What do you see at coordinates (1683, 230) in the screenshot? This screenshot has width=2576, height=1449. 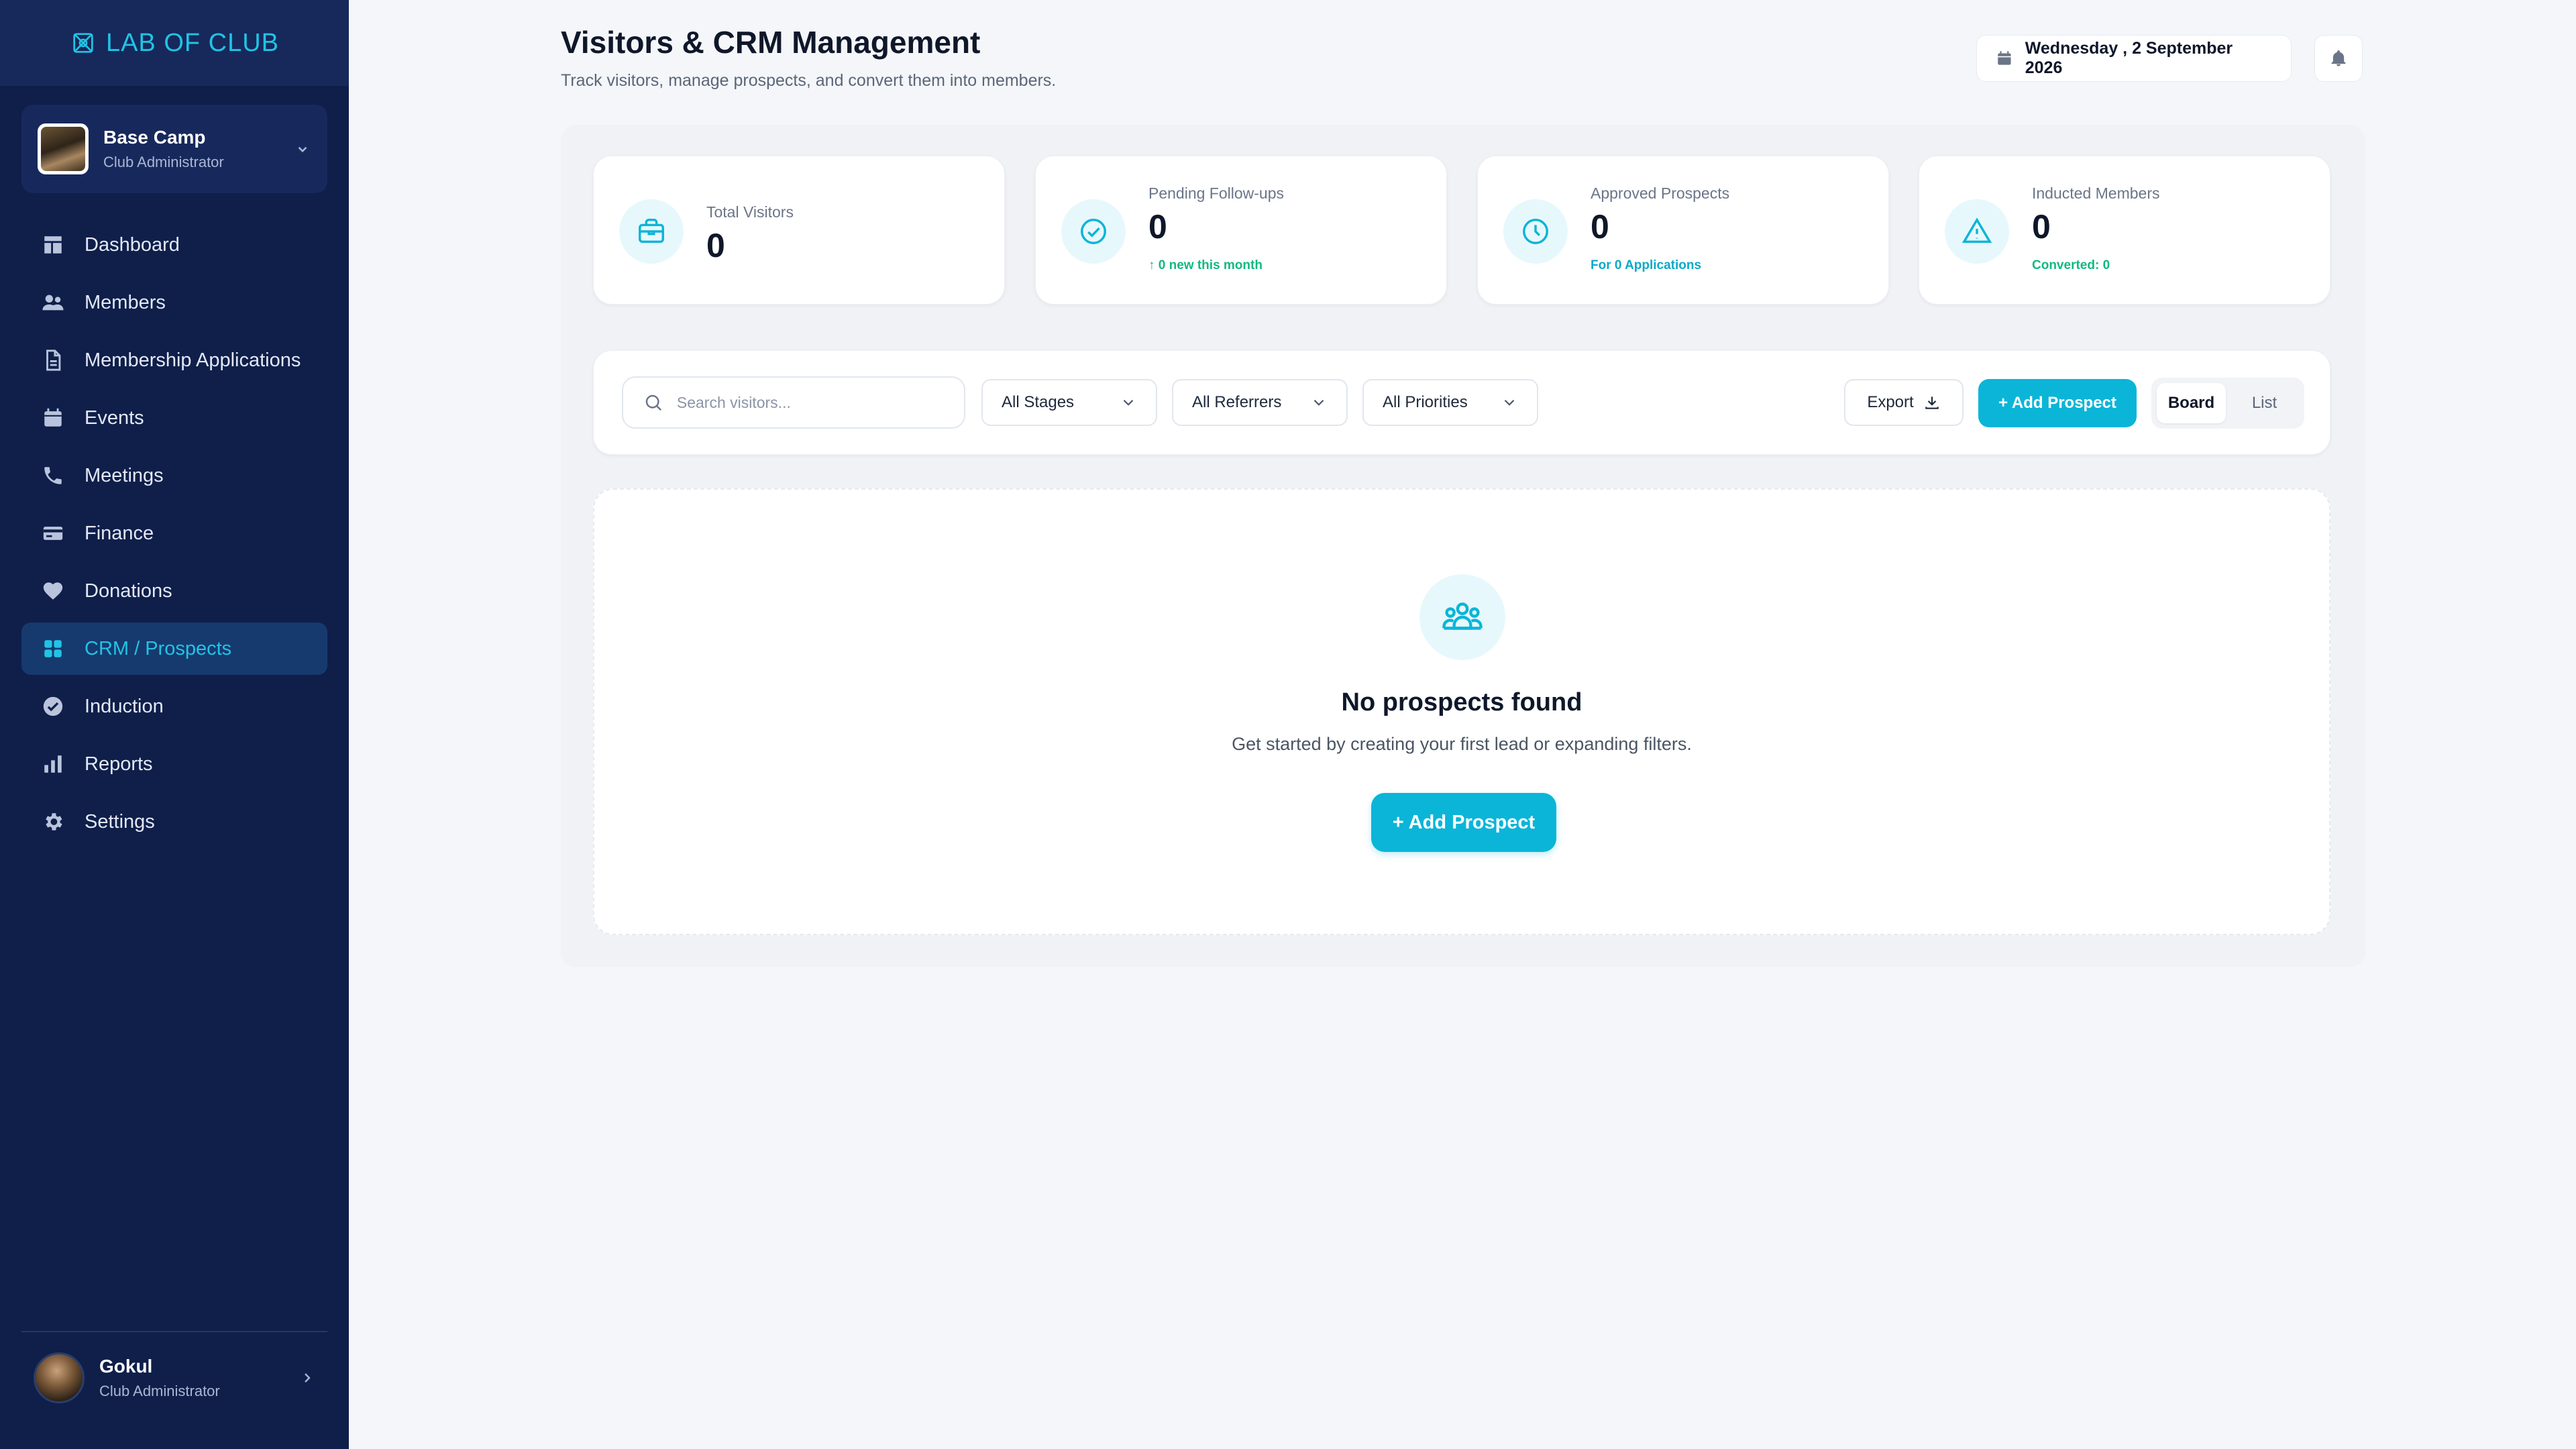 I see `stat-card-approved-prospects: Approved Prospects 0 For 0 Applications` at bounding box center [1683, 230].